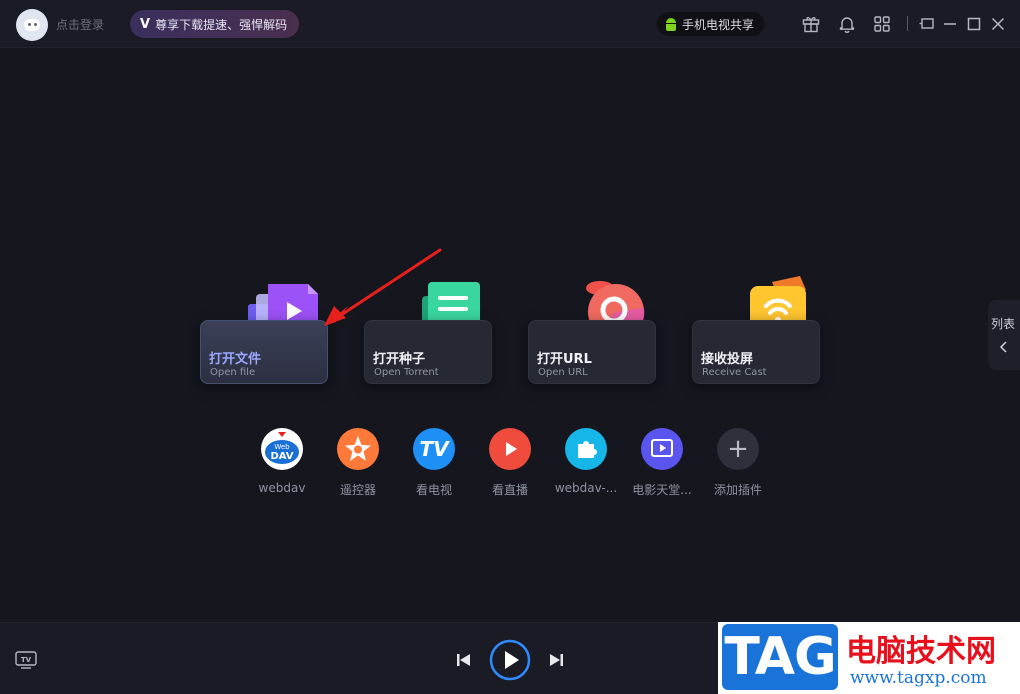 The image size is (1020, 694). Describe the element at coordinates (281, 456) in the screenshot. I see `webdav-badge-bottom: DAV` at that location.